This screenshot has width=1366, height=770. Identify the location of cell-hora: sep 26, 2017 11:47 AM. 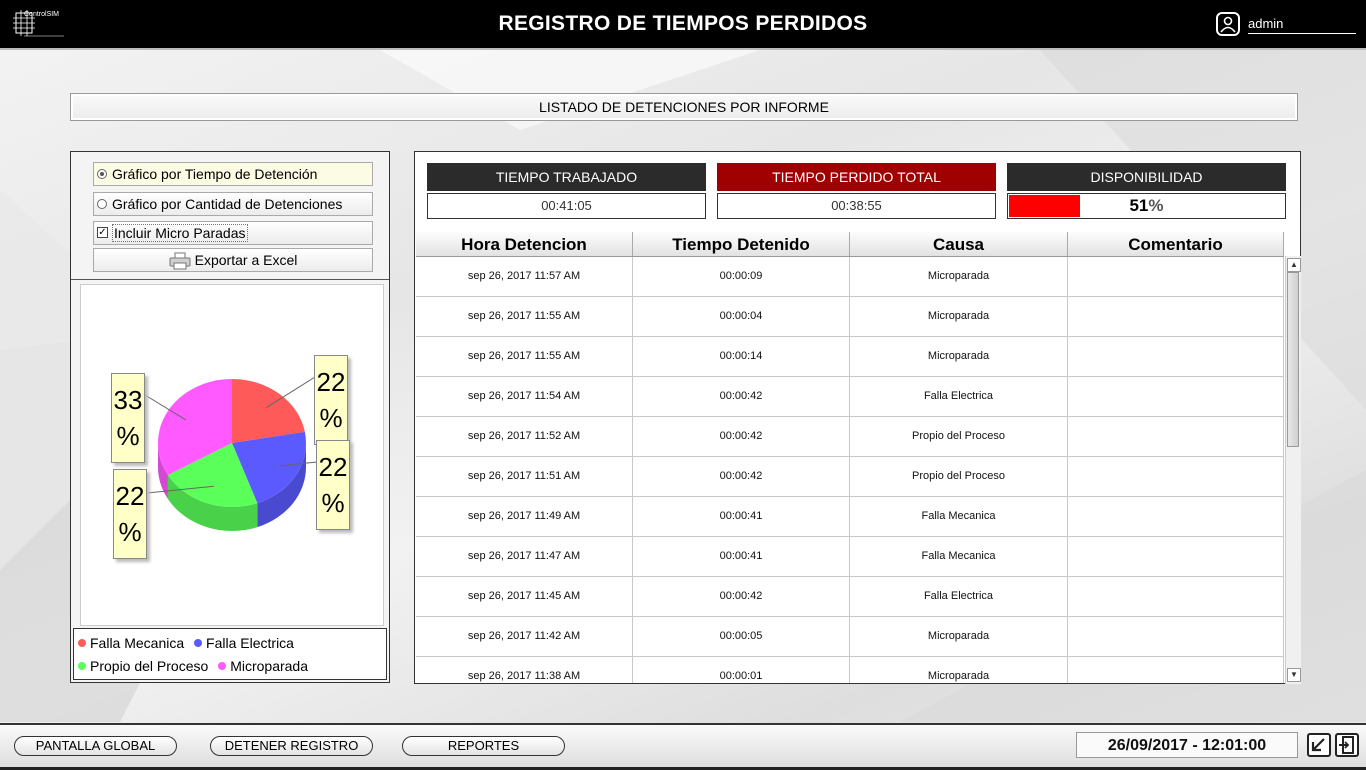
(524, 556).